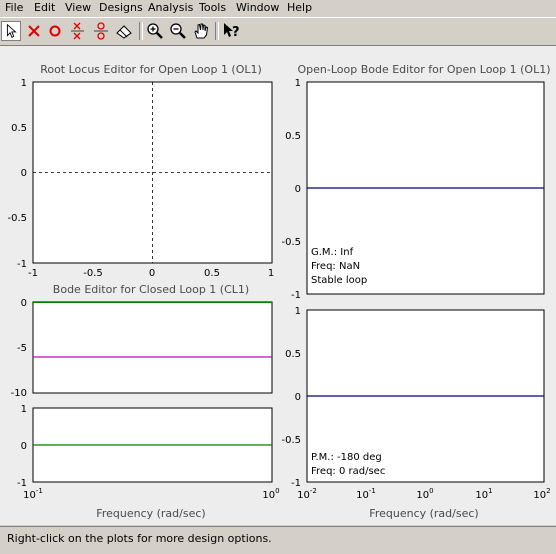  What do you see at coordinates (212, 273) in the screenshot?
I see `rl-xtick: 0.5` at bounding box center [212, 273].